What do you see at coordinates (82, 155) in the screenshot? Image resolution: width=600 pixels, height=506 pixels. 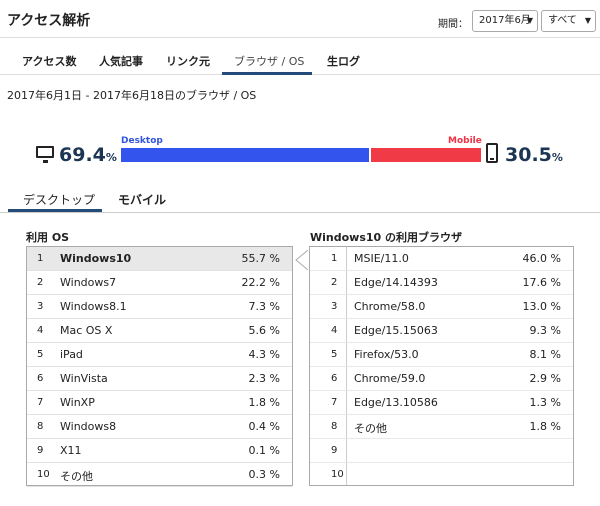 I see `desktop-value: 69.4` at bounding box center [82, 155].